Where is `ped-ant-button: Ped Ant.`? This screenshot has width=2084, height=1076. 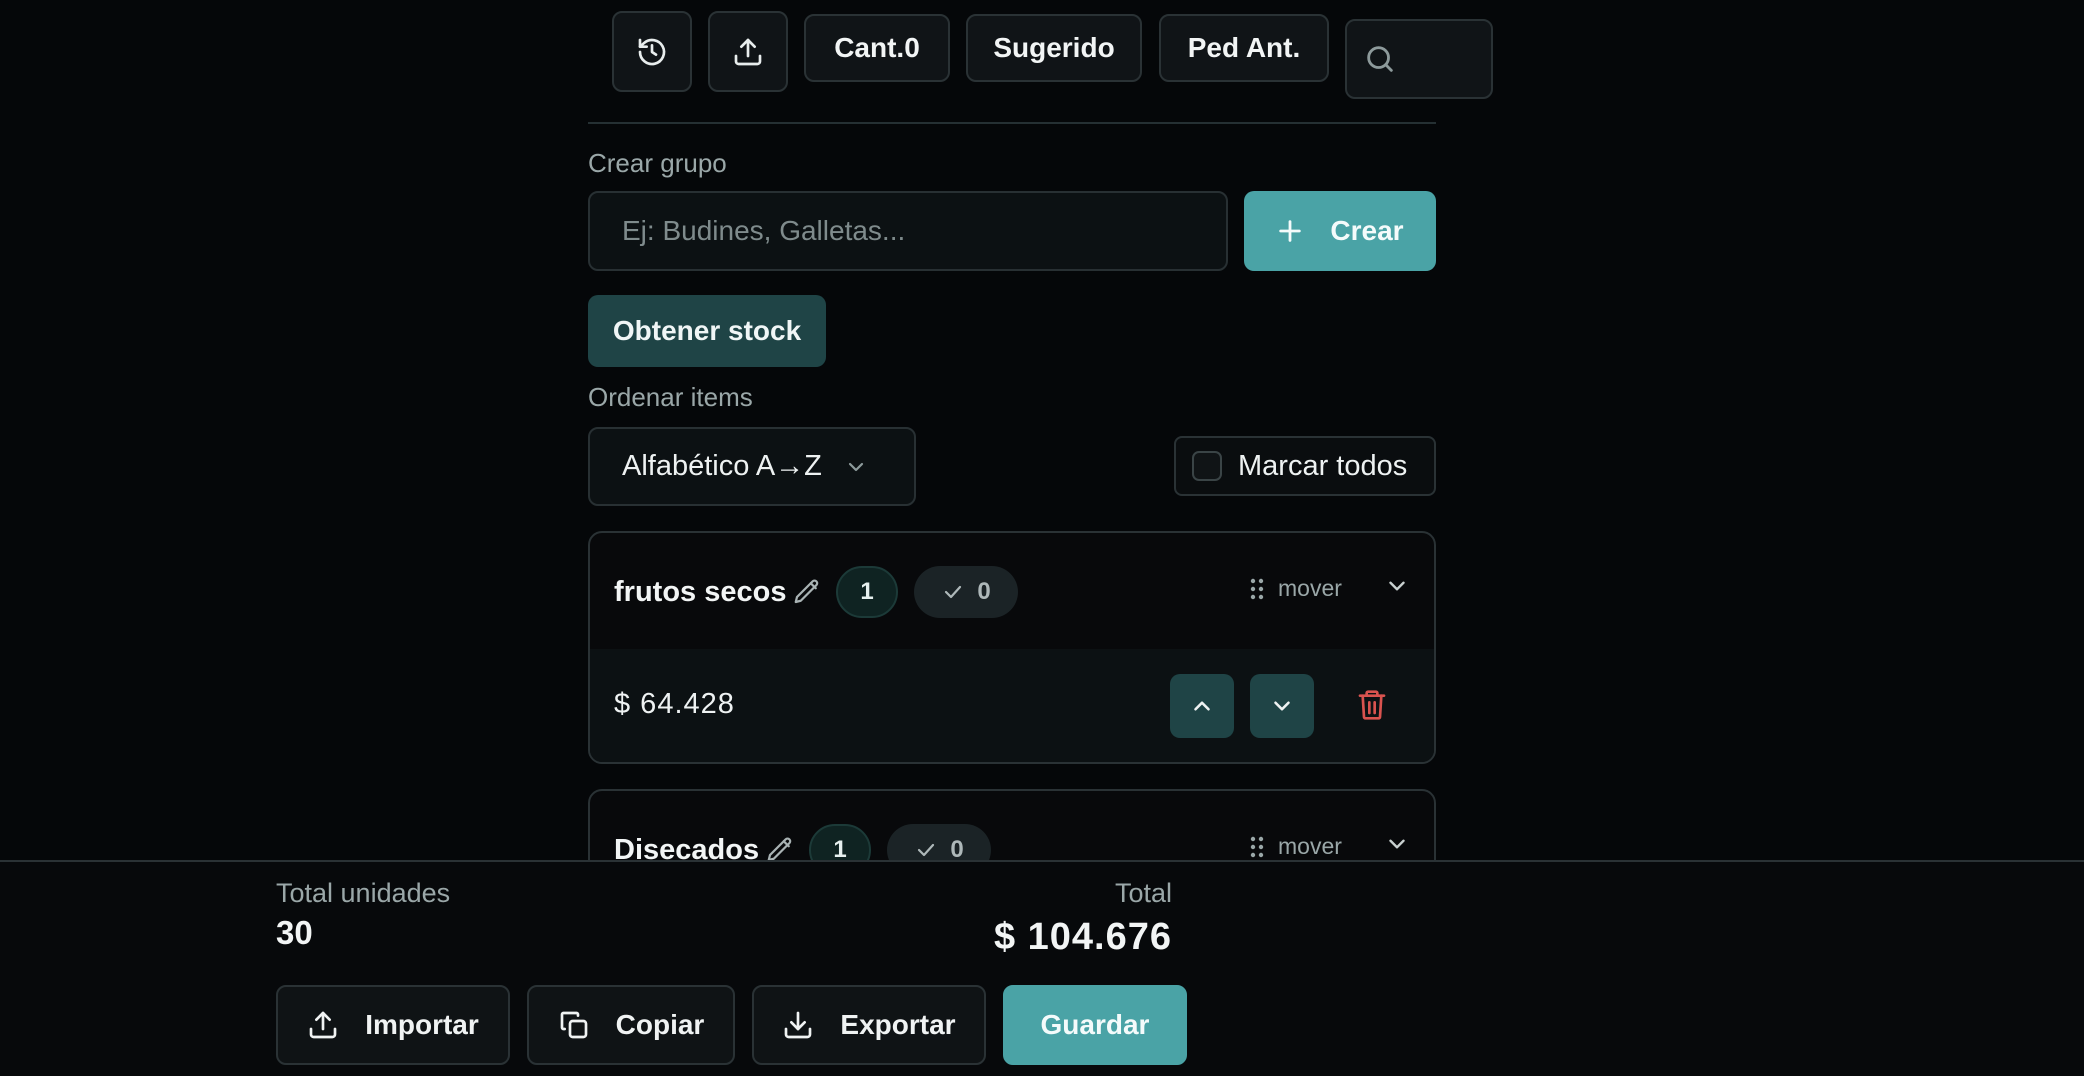 ped-ant-button: Ped Ant. is located at coordinates (1244, 48).